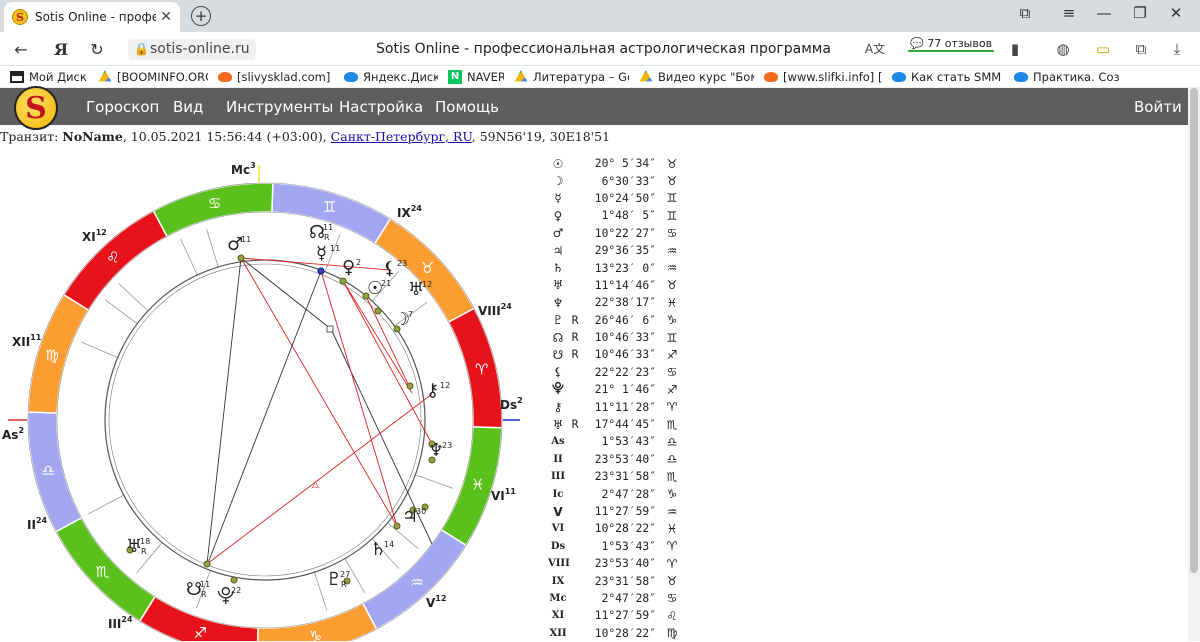 This screenshot has width=1200, height=642. I want to click on bookmark-item: Как стать SMM спе, so click(943, 77).